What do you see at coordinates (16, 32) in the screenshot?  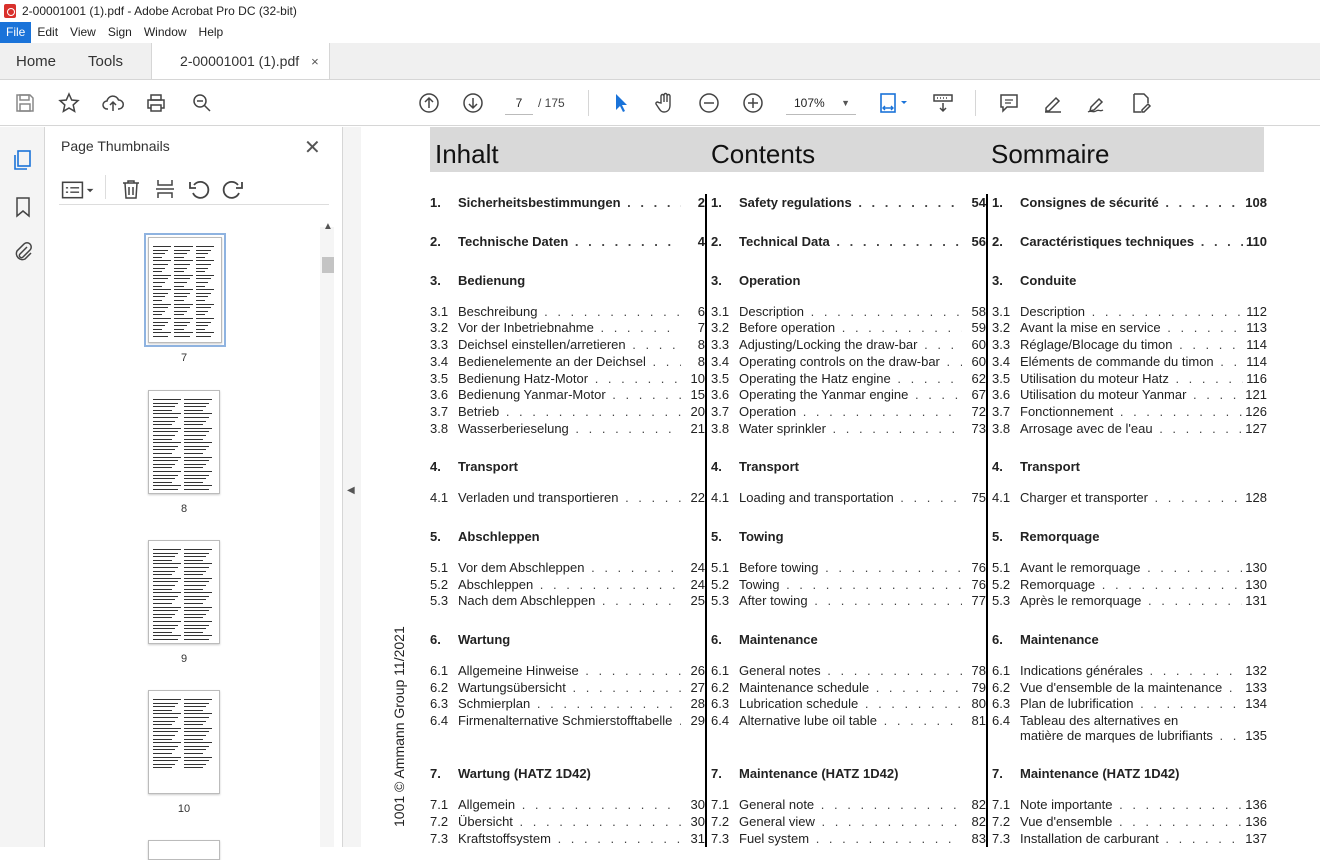 I see `menu-file: File` at bounding box center [16, 32].